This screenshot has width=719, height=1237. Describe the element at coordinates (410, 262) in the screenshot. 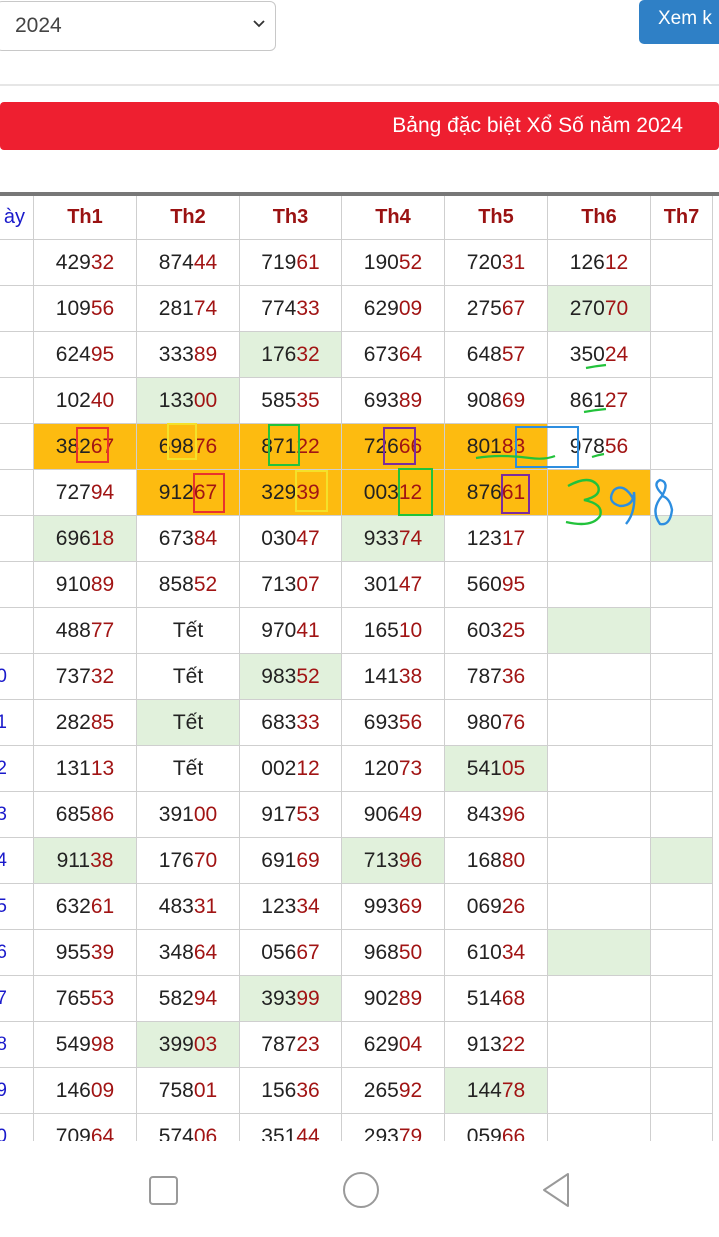

I see `number-tail: 52` at that location.